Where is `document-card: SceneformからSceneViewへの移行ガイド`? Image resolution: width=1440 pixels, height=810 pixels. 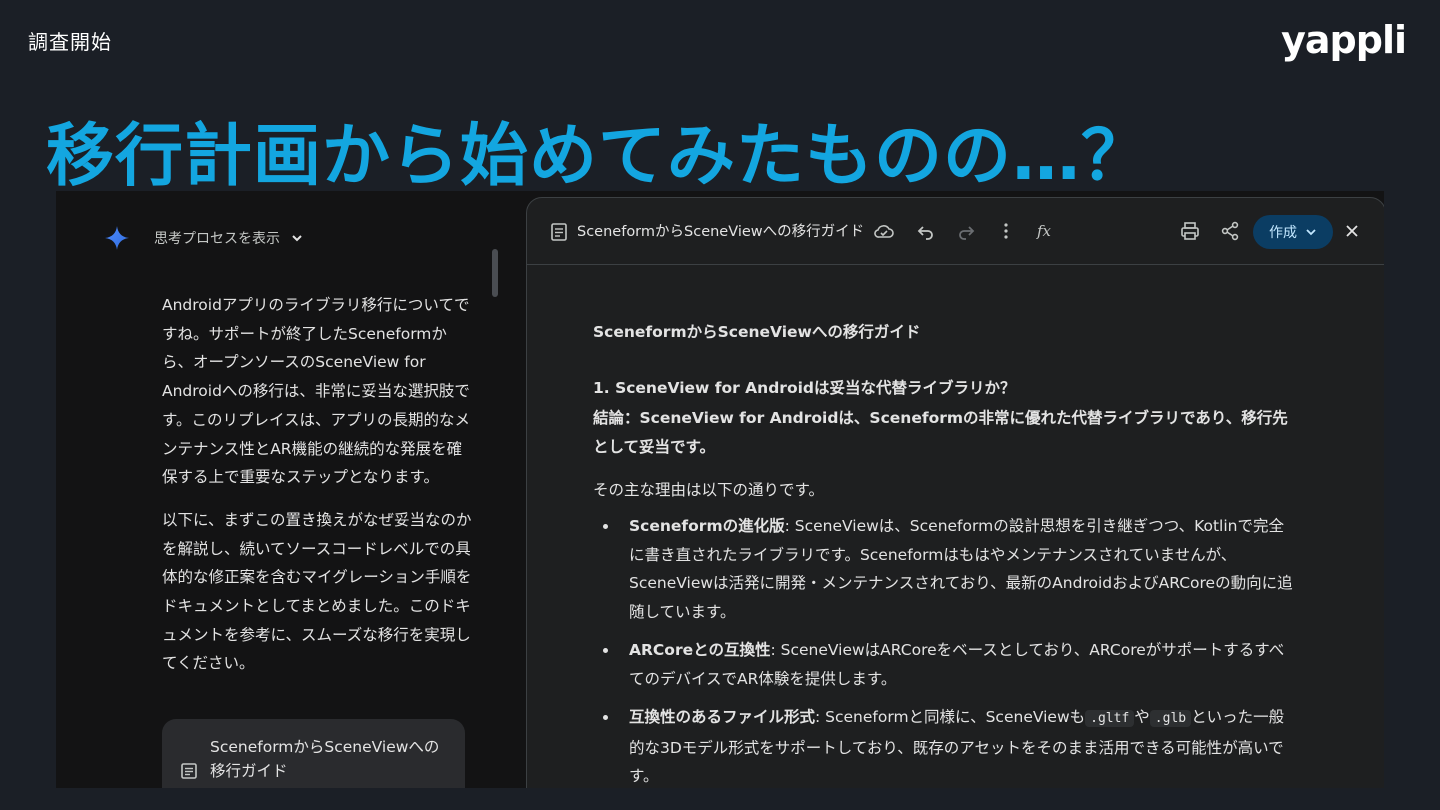 document-card: SceneformからSceneViewへの移行ガイド is located at coordinates (313, 753).